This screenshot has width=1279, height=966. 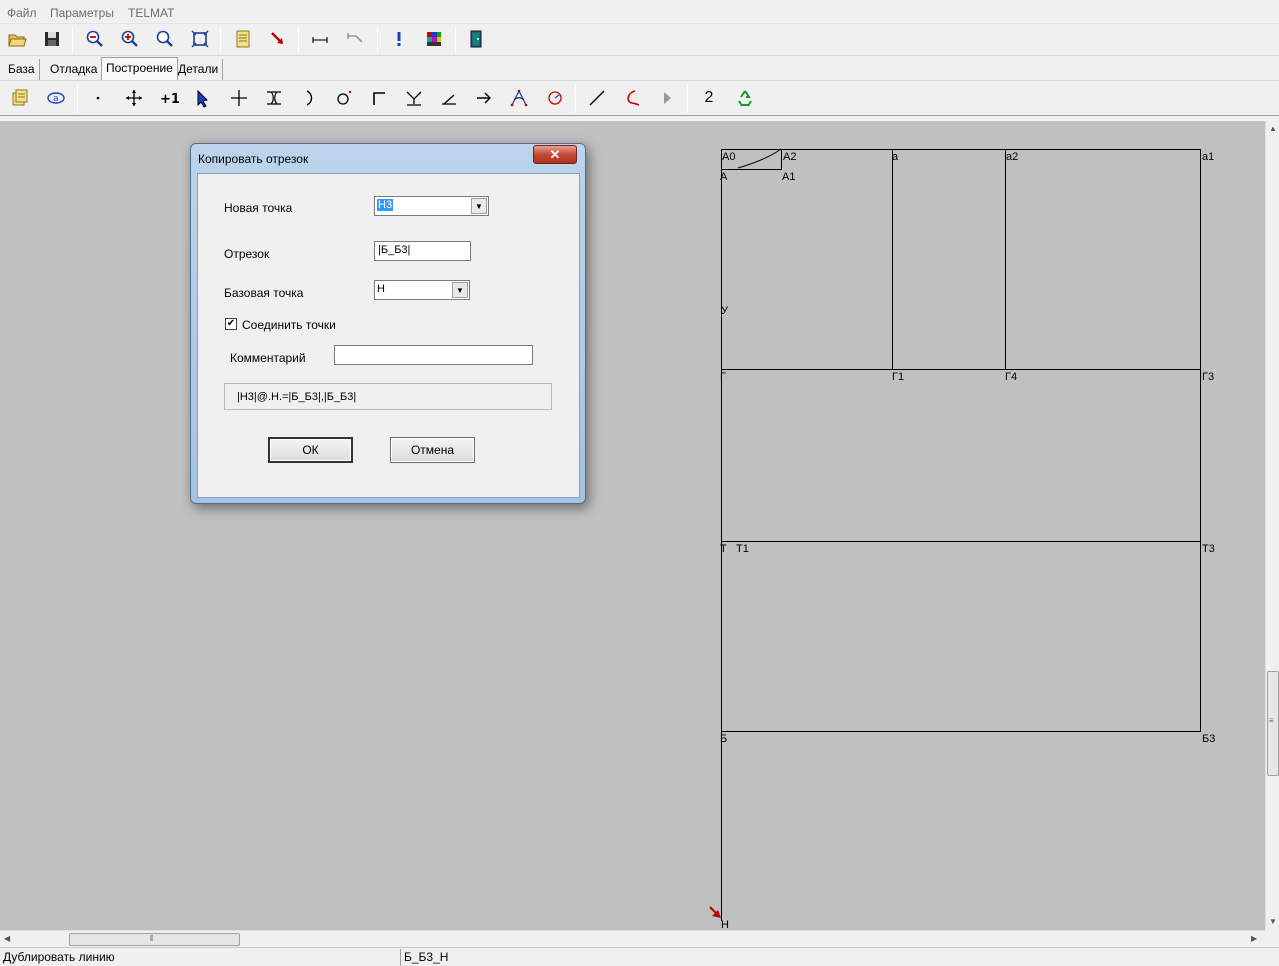 What do you see at coordinates (379, 98) in the screenshot?
I see `corner-icon` at bounding box center [379, 98].